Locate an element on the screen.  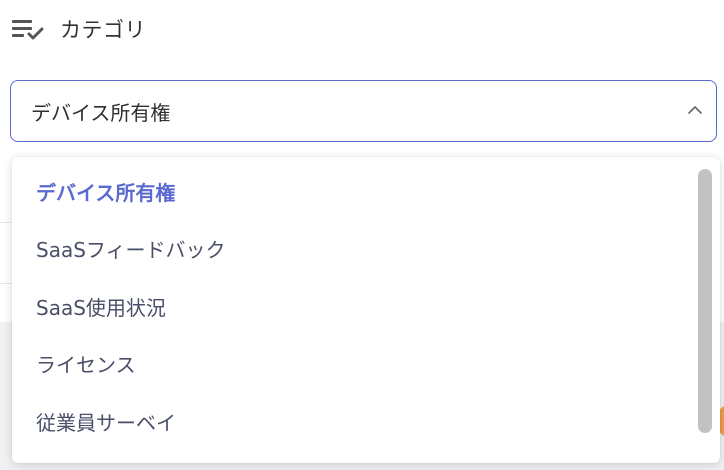
option-saas-usage: SaaS使用状況 is located at coordinates (101, 308).